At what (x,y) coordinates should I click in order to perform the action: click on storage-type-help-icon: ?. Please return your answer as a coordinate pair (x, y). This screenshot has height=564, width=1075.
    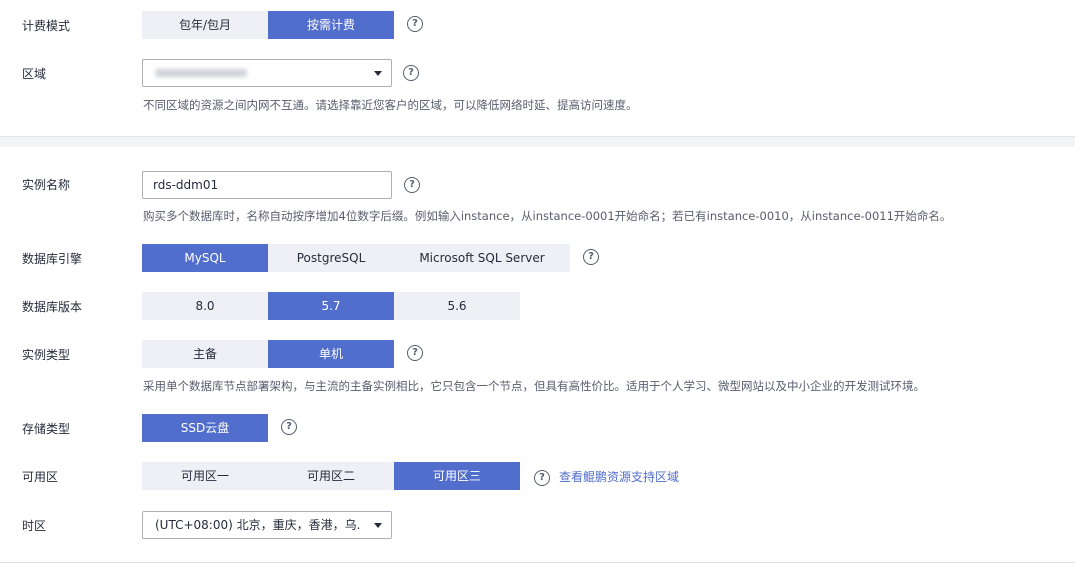
    Looking at the image, I should click on (289, 427).